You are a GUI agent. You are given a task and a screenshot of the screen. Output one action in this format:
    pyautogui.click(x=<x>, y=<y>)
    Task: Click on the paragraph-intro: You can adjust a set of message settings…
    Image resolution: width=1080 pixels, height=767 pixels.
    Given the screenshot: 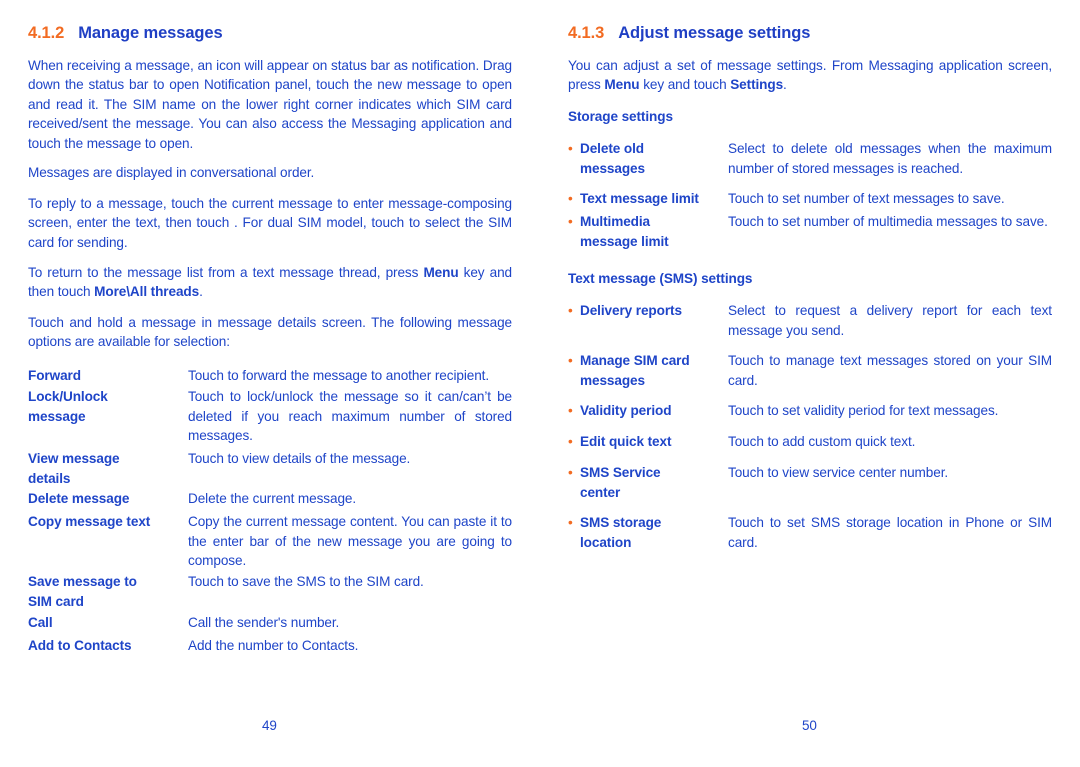 What is the action you would take?
    pyautogui.click(x=810, y=75)
    